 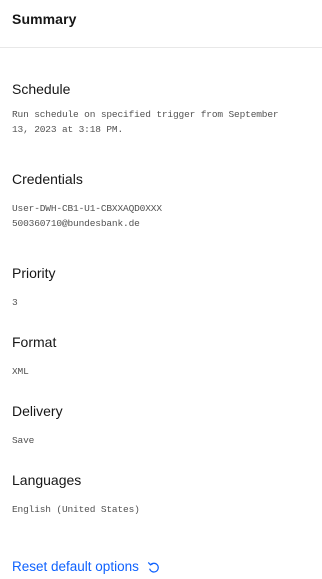 What do you see at coordinates (37, 411) in the screenshot?
I see `delivery-label: Delivery` at bounding box center [37, 411].